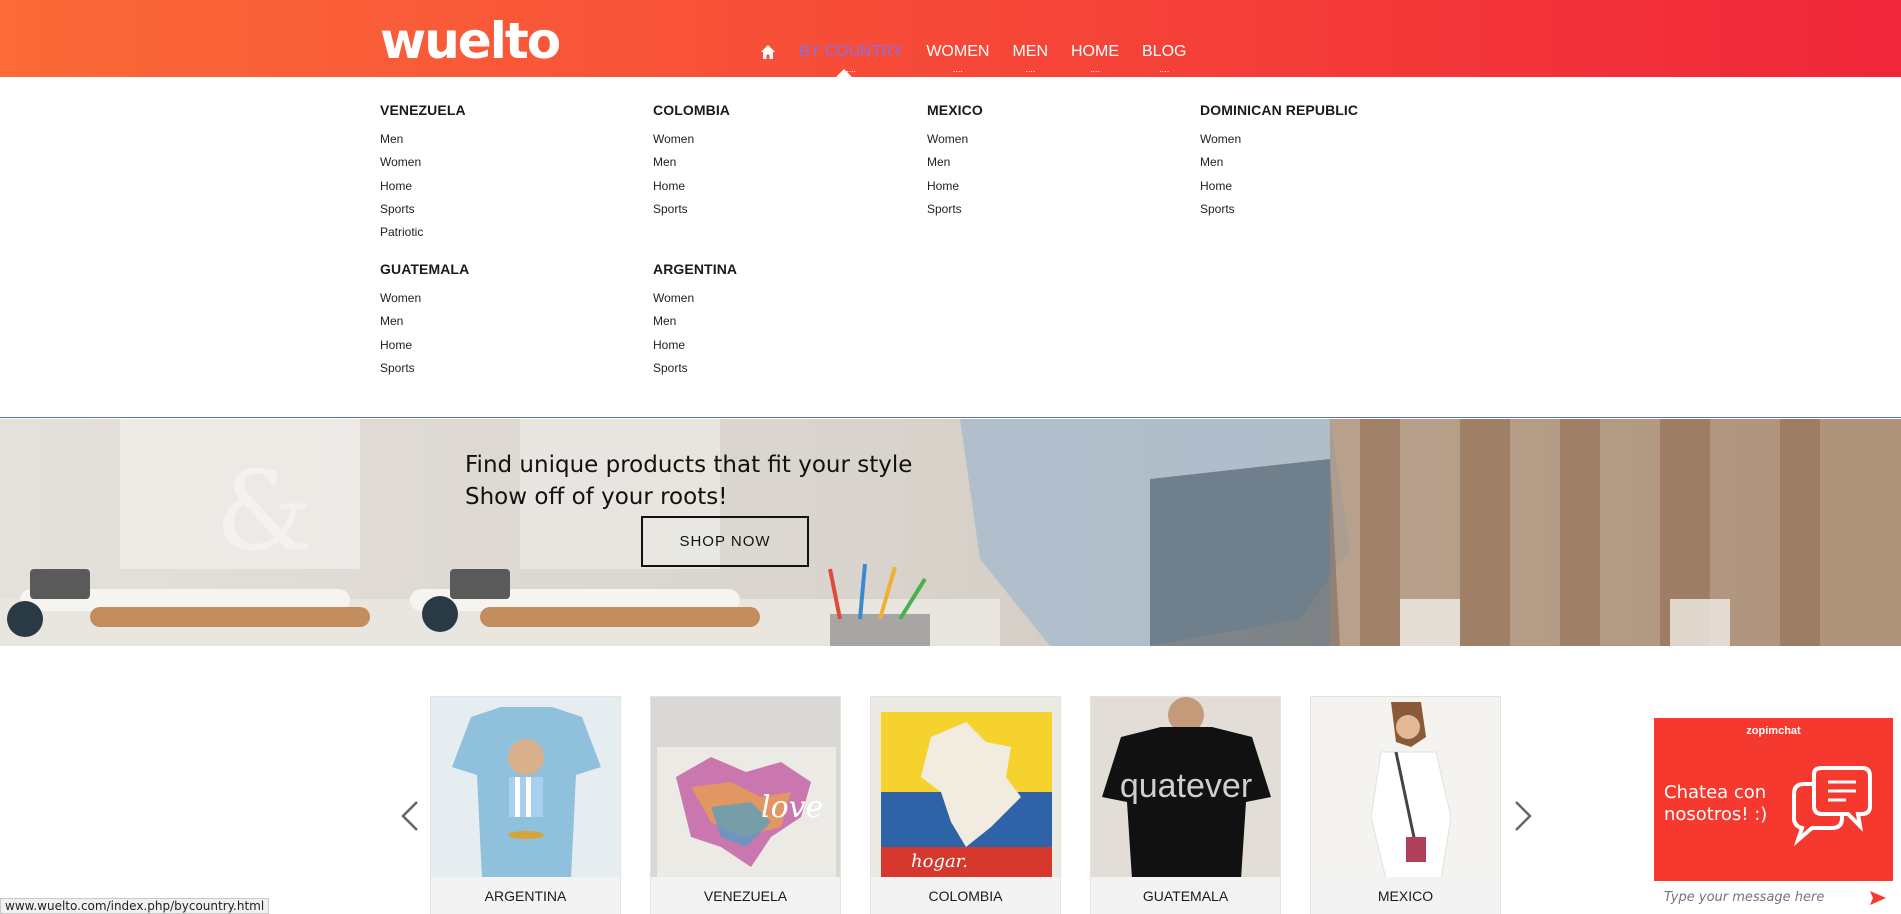 Image resolution: width=1901 pixels, height=914 pixels. What do you see at coordinates (1095, 51) in the screenshot?
I see `nav-item-label: HOME` at bounding box center [1095, 51].